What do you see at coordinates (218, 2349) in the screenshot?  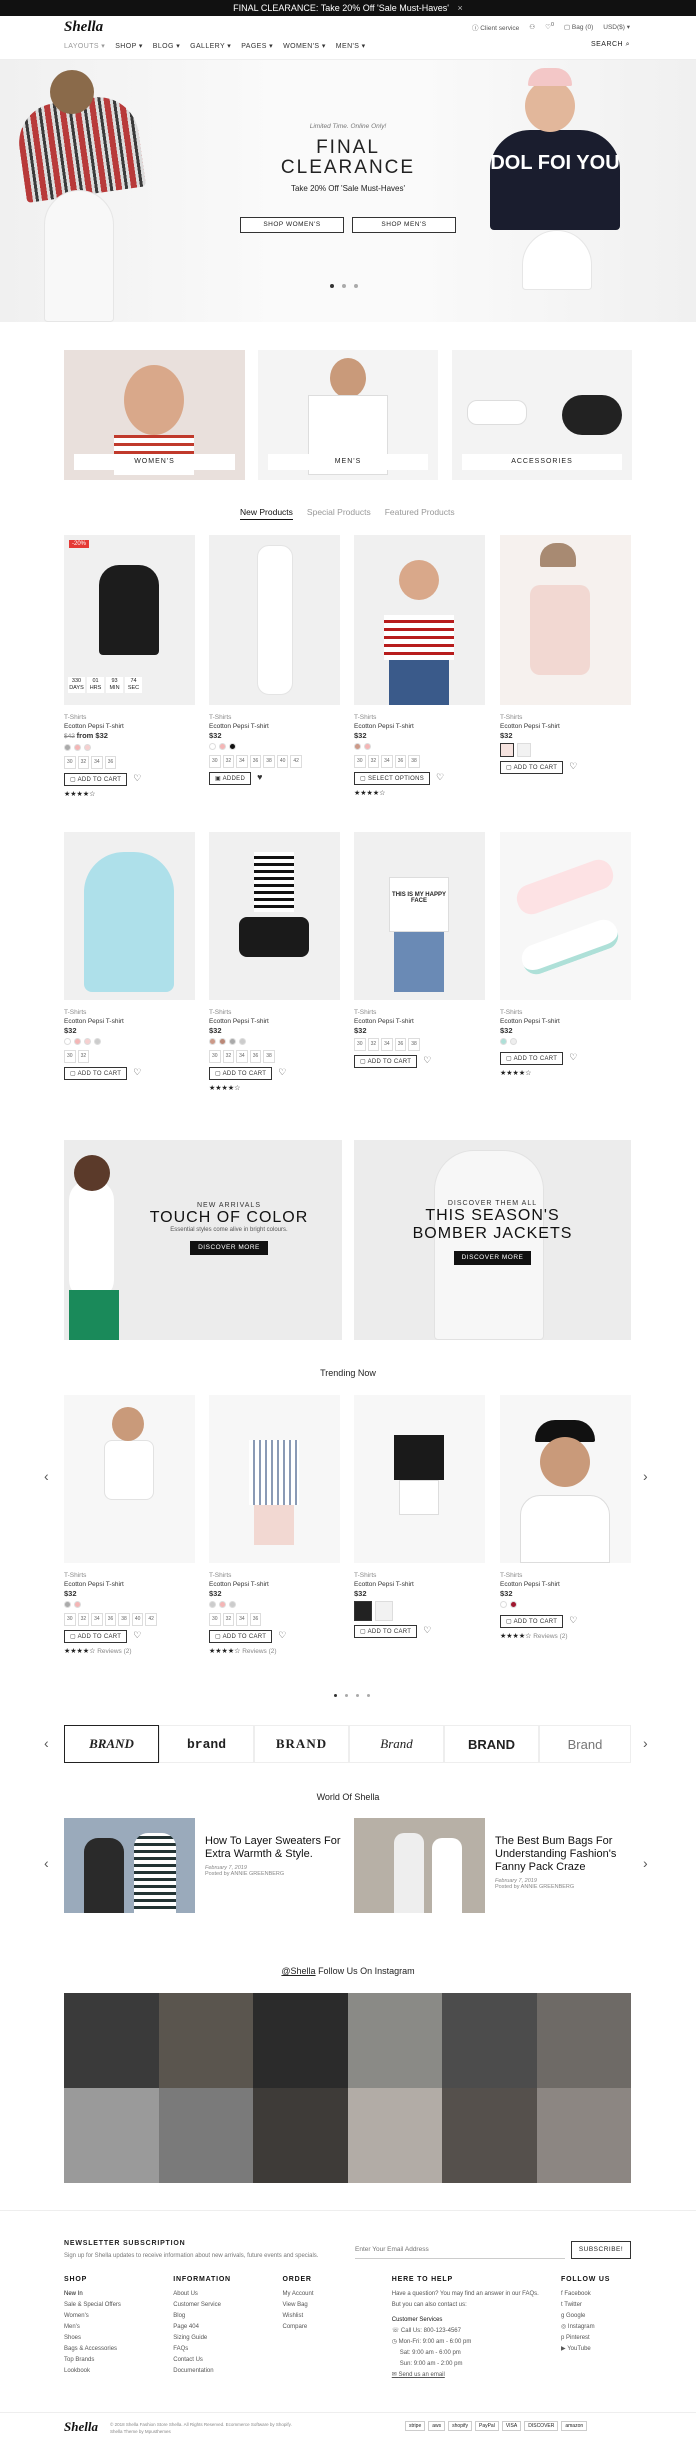 I see `footer-link: FAQs` at bounding box center [218, 2349].